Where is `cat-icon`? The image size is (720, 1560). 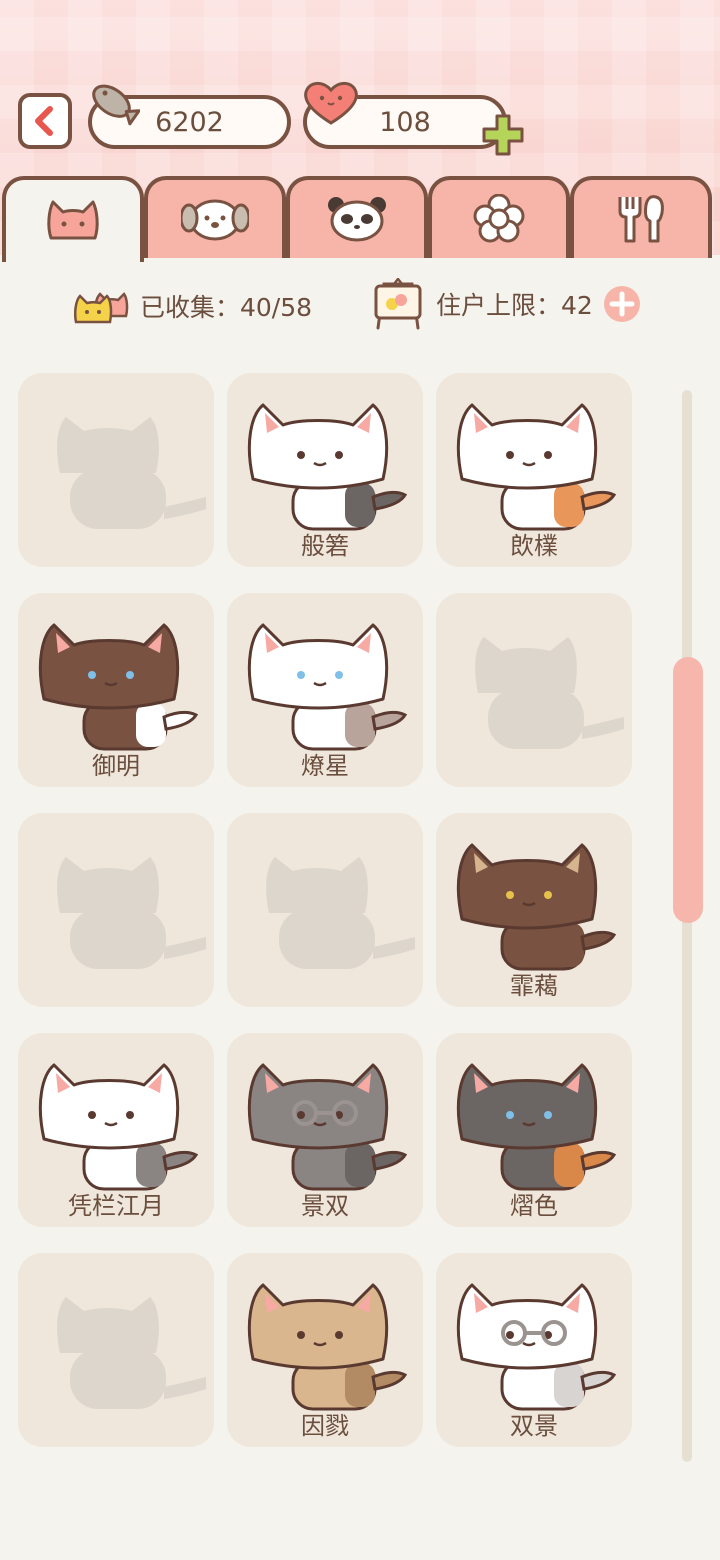
cat-icon is located at coordinates (73, 220).